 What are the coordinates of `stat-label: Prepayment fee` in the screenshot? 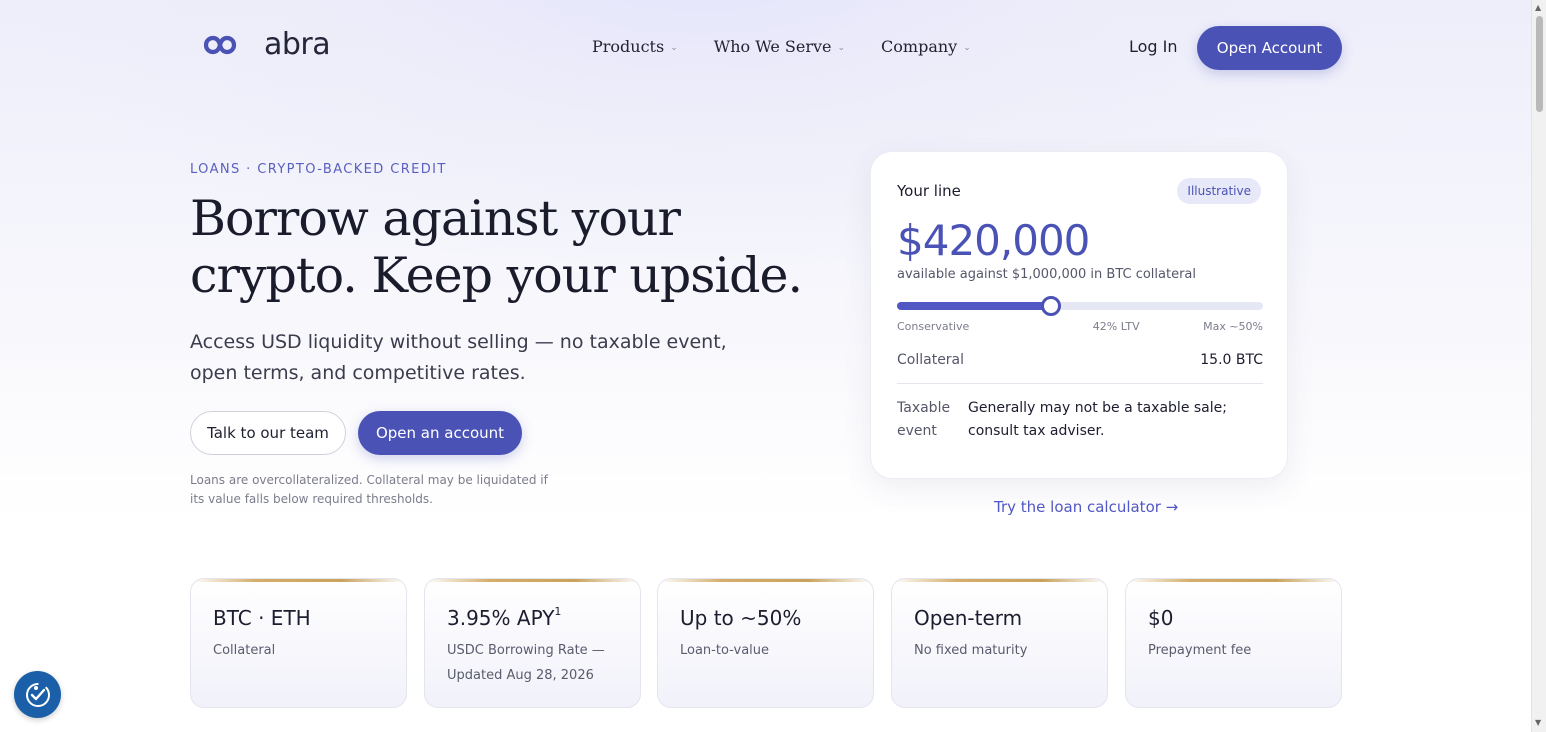 It's located at (1200, 650).